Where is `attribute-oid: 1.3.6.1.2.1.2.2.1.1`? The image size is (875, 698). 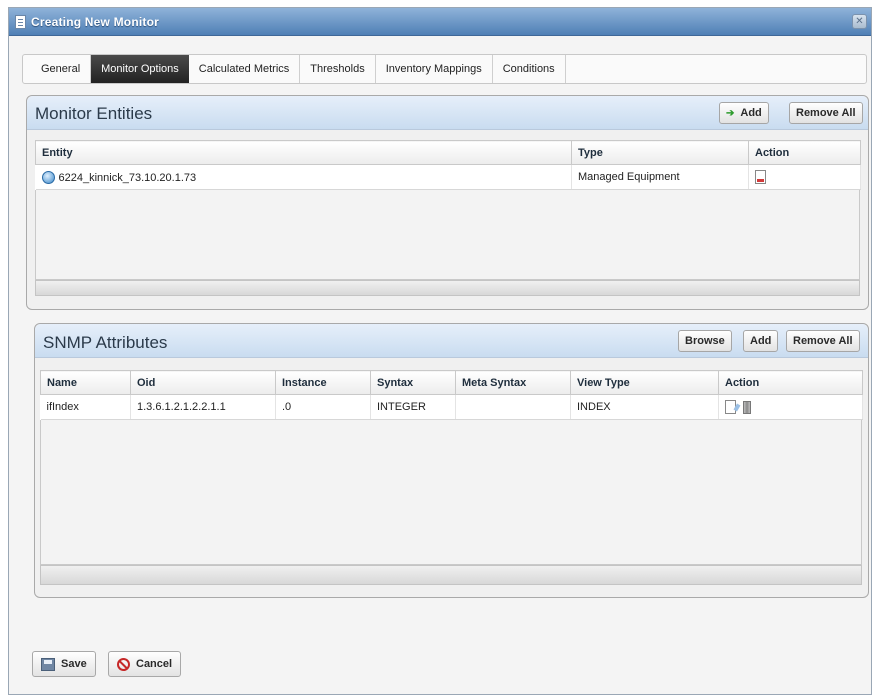
attribute-oid: 1.3.6.1.2.1.2.2.1.1 is located at coordinates (203, 407).